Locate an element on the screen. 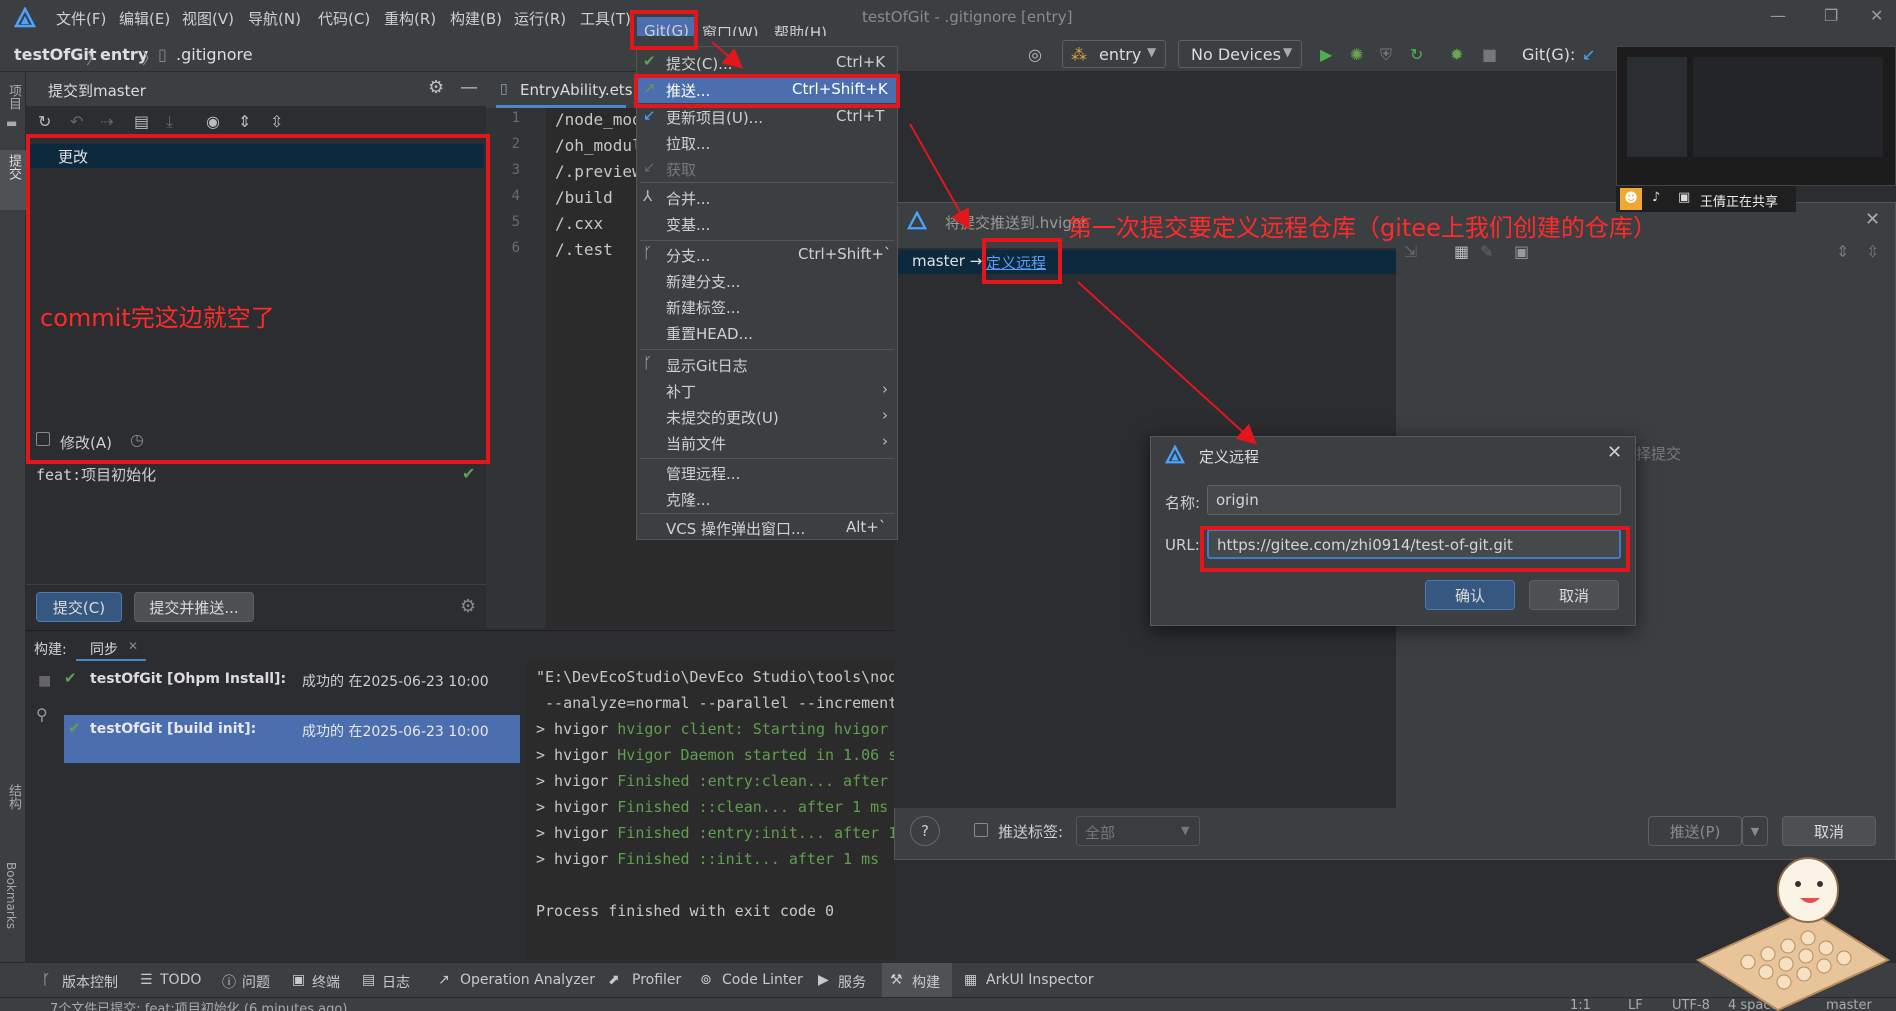 The image size is (1896, 1011). push-button: 推送(P) is located at coordinates (1695, 831).